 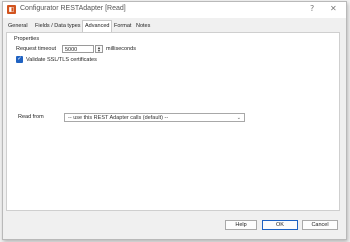 I want to click on tab-format: Format, so click(x=122, y=26).